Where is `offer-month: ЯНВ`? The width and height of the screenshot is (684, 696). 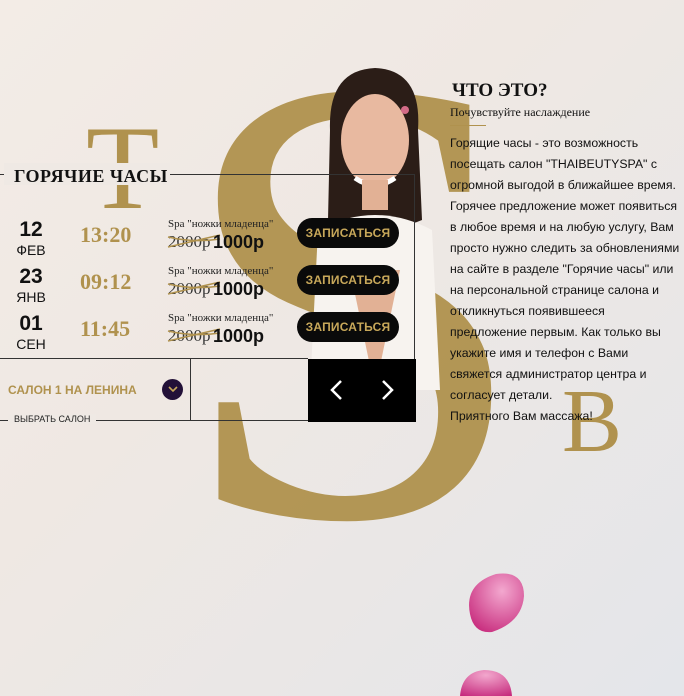
offer-month: ЯНВ is located at coordinates (31, 297).